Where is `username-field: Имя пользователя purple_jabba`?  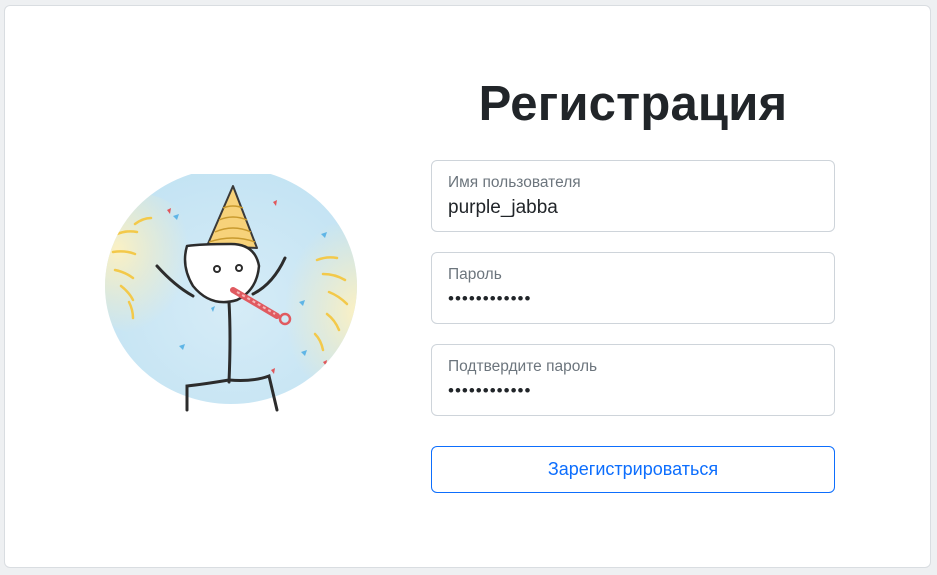
username-field: Имя пользователя purple_jabba is located at coordinates (633, 196).